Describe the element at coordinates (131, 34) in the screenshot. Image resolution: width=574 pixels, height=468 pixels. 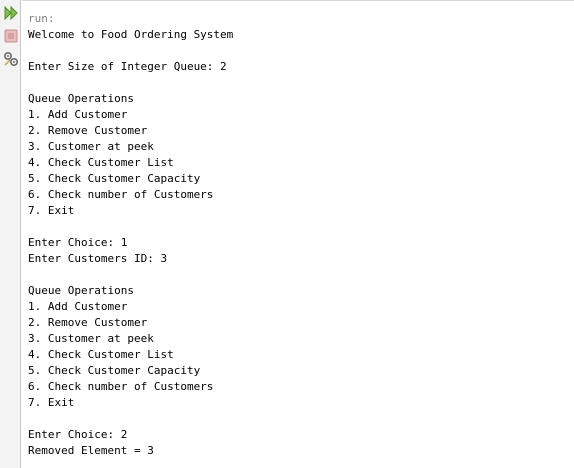
I see `console-line: Welcome to Food Ordering System` at that location.